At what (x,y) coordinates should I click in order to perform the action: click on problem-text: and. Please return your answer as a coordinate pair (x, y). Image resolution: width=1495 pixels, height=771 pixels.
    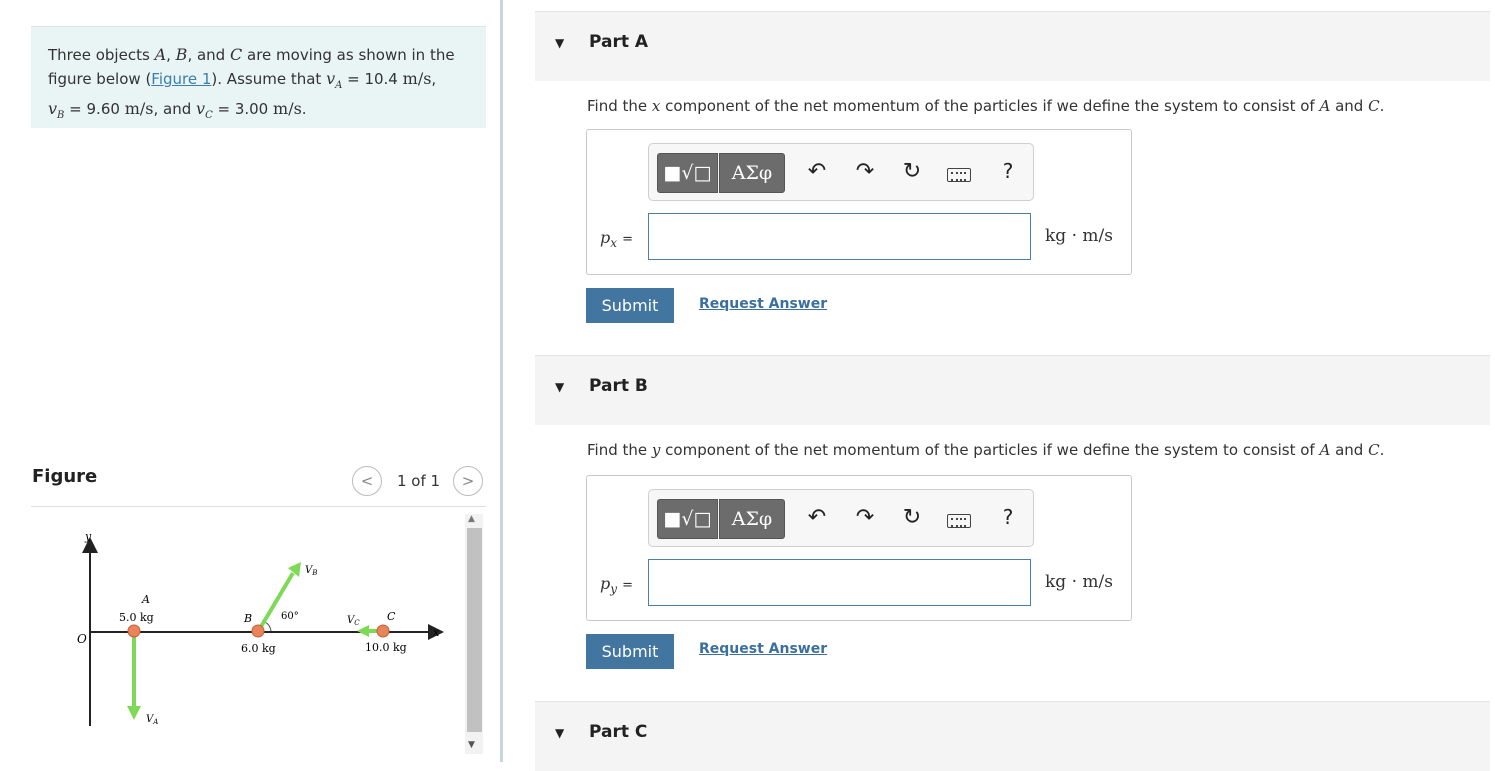
    Looking at the image, I should click on (211, 55).